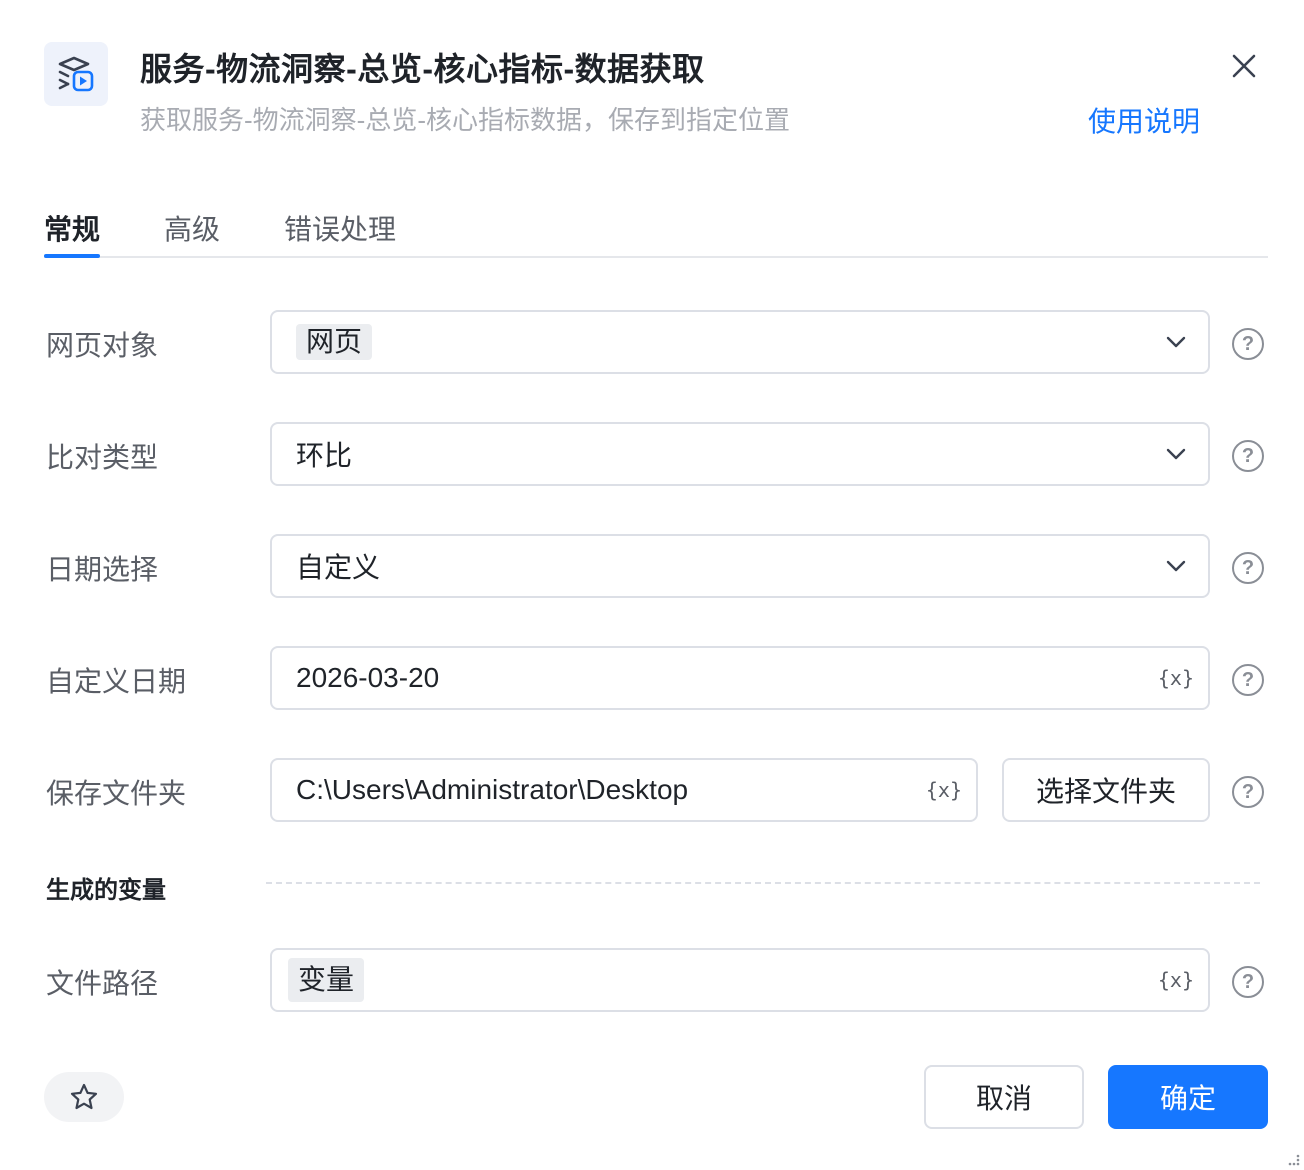 The height and width of the screenshot is (1170, 1304). Describe the element at coordinates (76, 74) in the screenshot. I see `layers-play-icon` at that location.